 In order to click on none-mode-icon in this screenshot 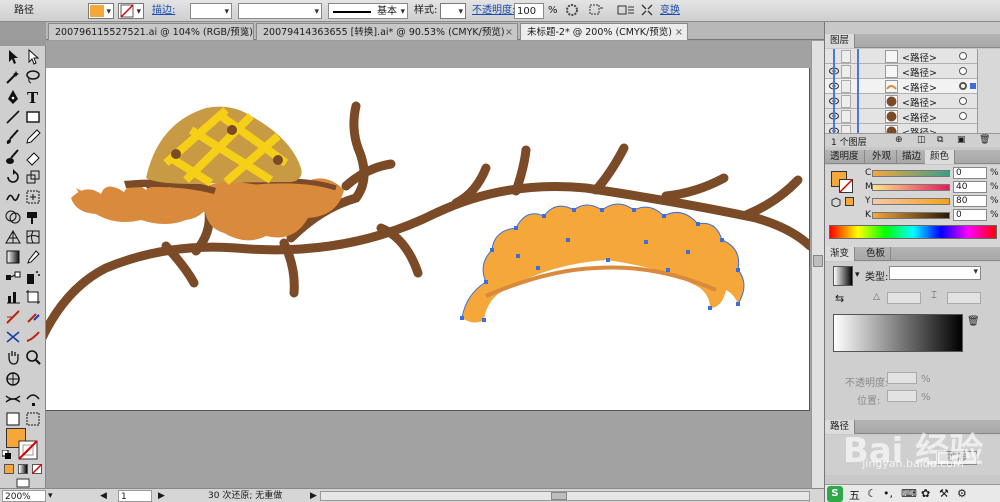, I will do `click(37, 469)`.